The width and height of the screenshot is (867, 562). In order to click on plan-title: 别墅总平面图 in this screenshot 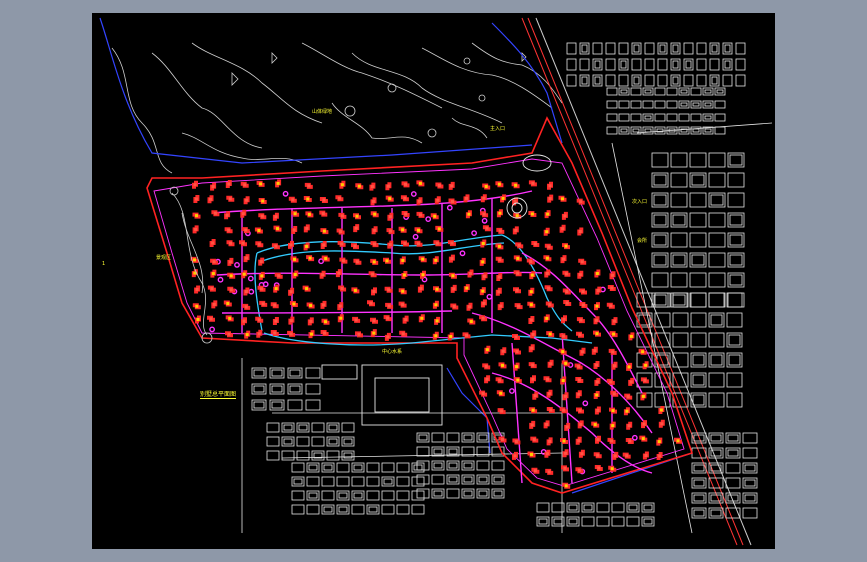, I will do `click(218, 395)`.